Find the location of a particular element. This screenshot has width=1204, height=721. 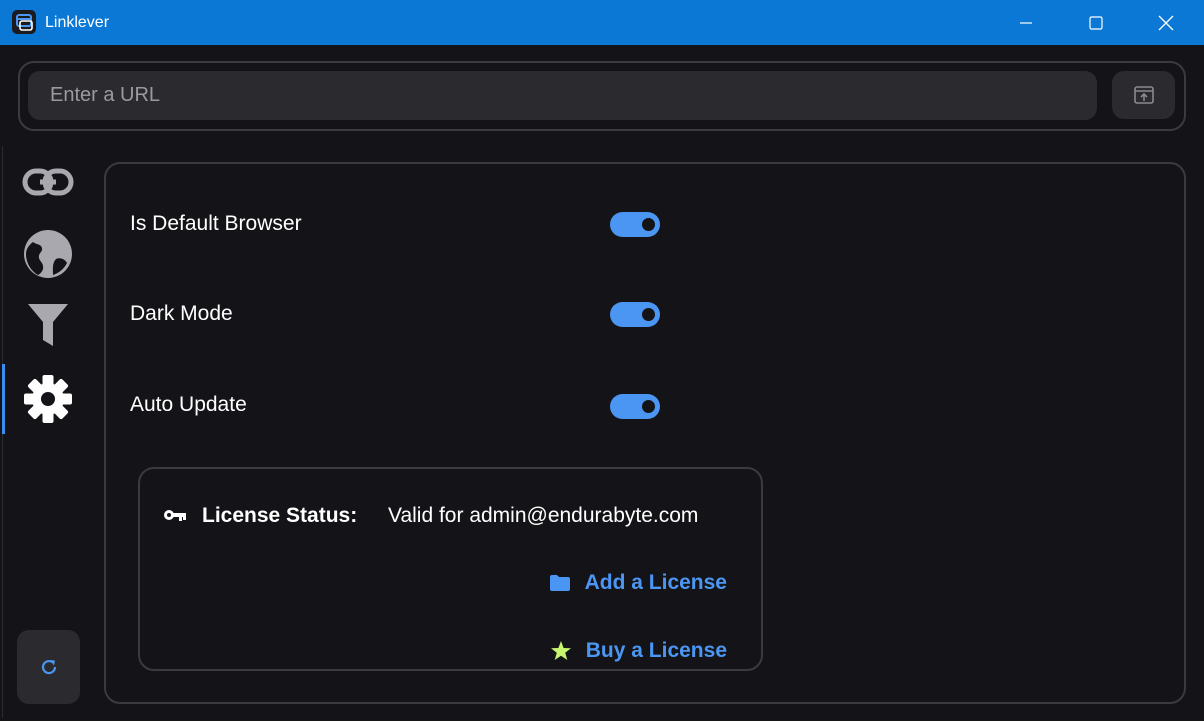

buy-license-link: Buy a License is located at coordinates (638, 651).